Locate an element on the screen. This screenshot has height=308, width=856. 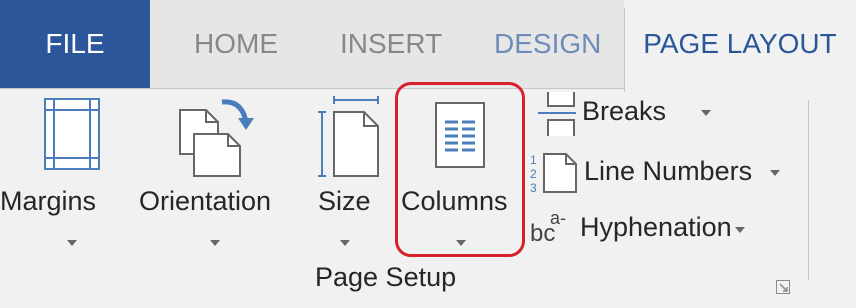
orientation-dropdown-icon is located at coordinates (215, 243).